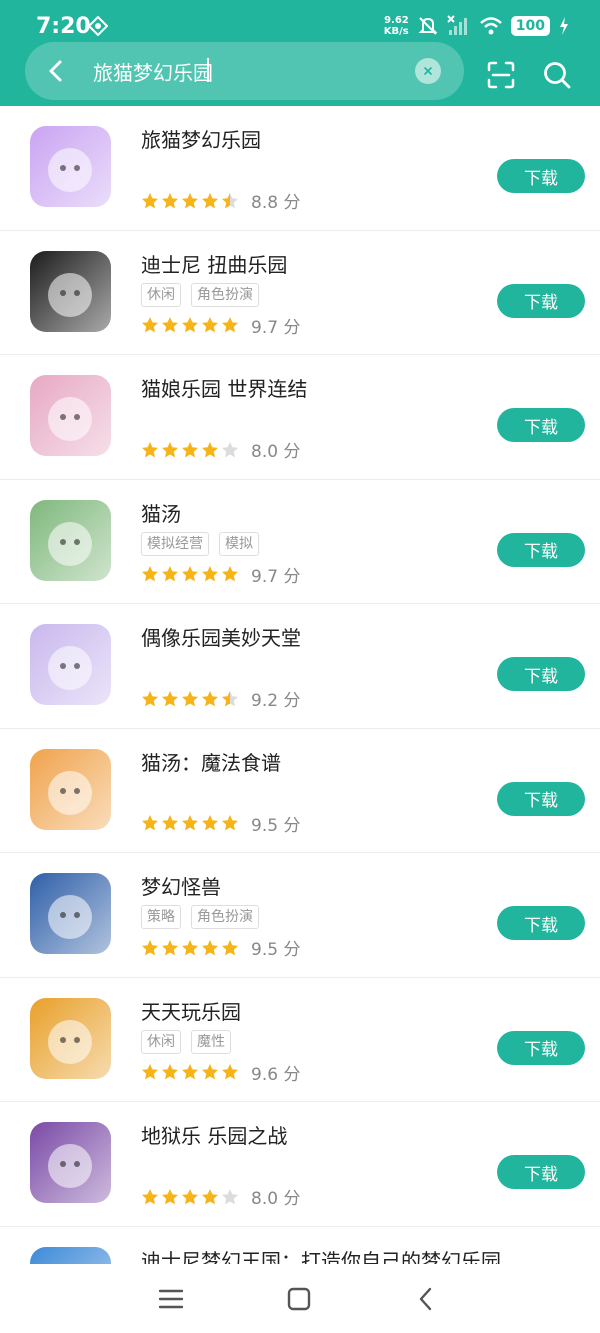 The image size is (600, 1333). I want to click on network-speed: 9.62 KB/s, so click(396, 26).